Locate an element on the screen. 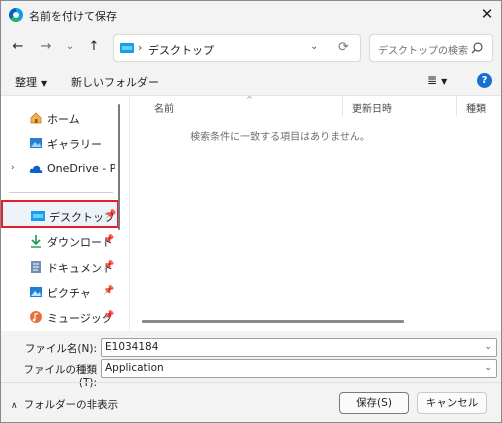 This screenshot has width=502, height=423. hide-folders-button: ∧ フォルダーの非表示 is located at coordinates (64, 404).